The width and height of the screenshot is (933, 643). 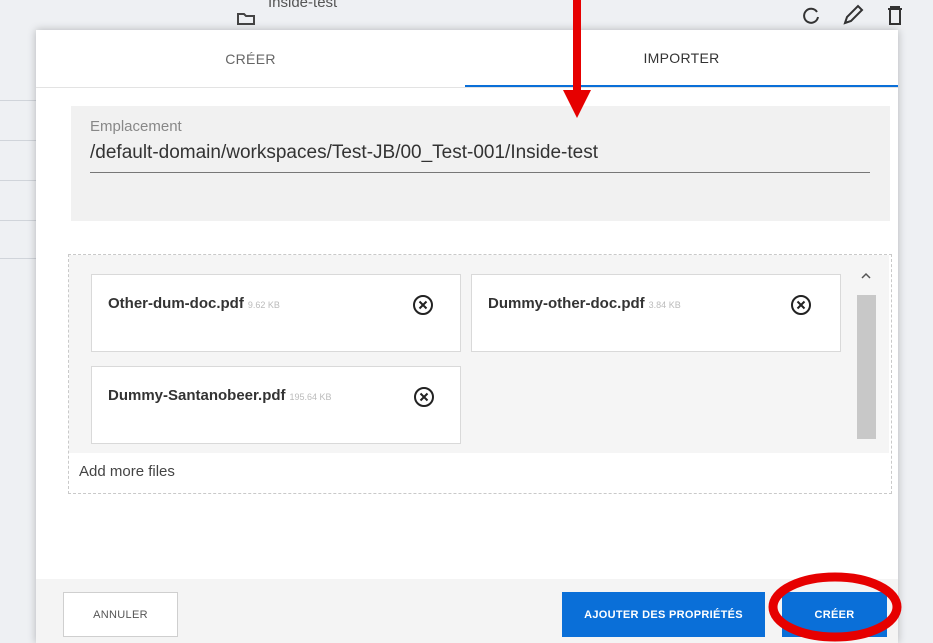 What do you see at coordinates (276, 405) in the screenshot?
I see `file-card: Dummy-Santanobeer.pdf 195.64 KB` at bounding box center [276, 405].